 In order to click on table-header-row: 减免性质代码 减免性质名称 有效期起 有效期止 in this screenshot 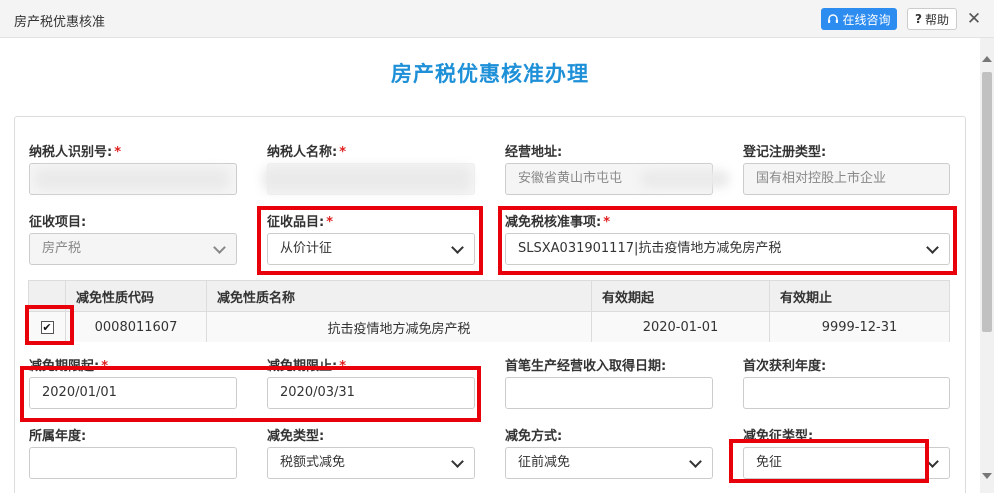, I will do `click(489, 296)`.